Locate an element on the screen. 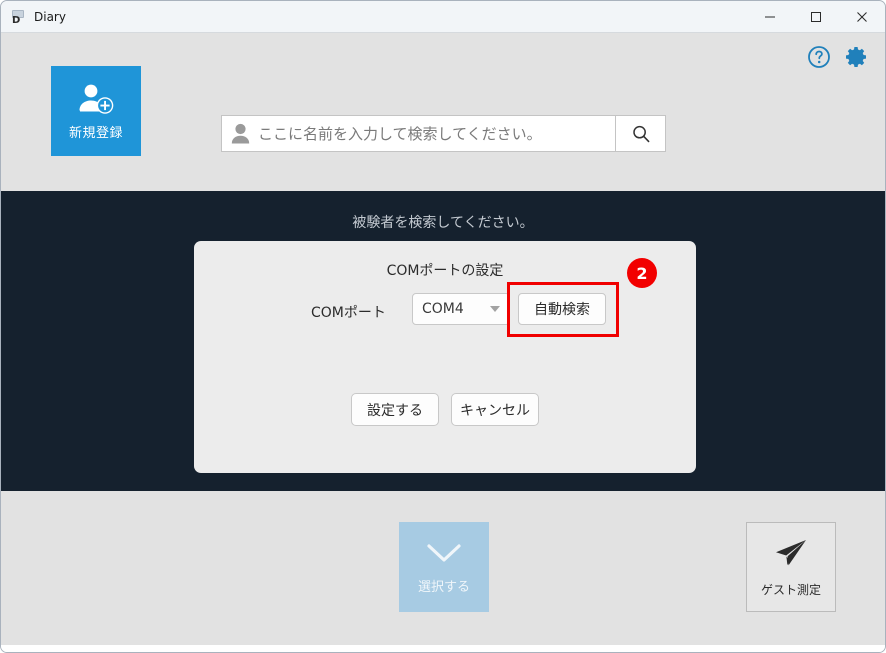 The height and width of the screenshot is (653, 886). search-icon is located at coordinates (640, 133).